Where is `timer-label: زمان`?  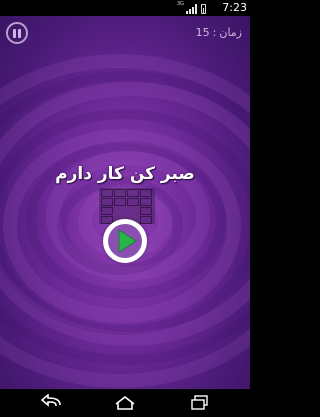 timer-label: زمان is located at coordinates (230, 32).